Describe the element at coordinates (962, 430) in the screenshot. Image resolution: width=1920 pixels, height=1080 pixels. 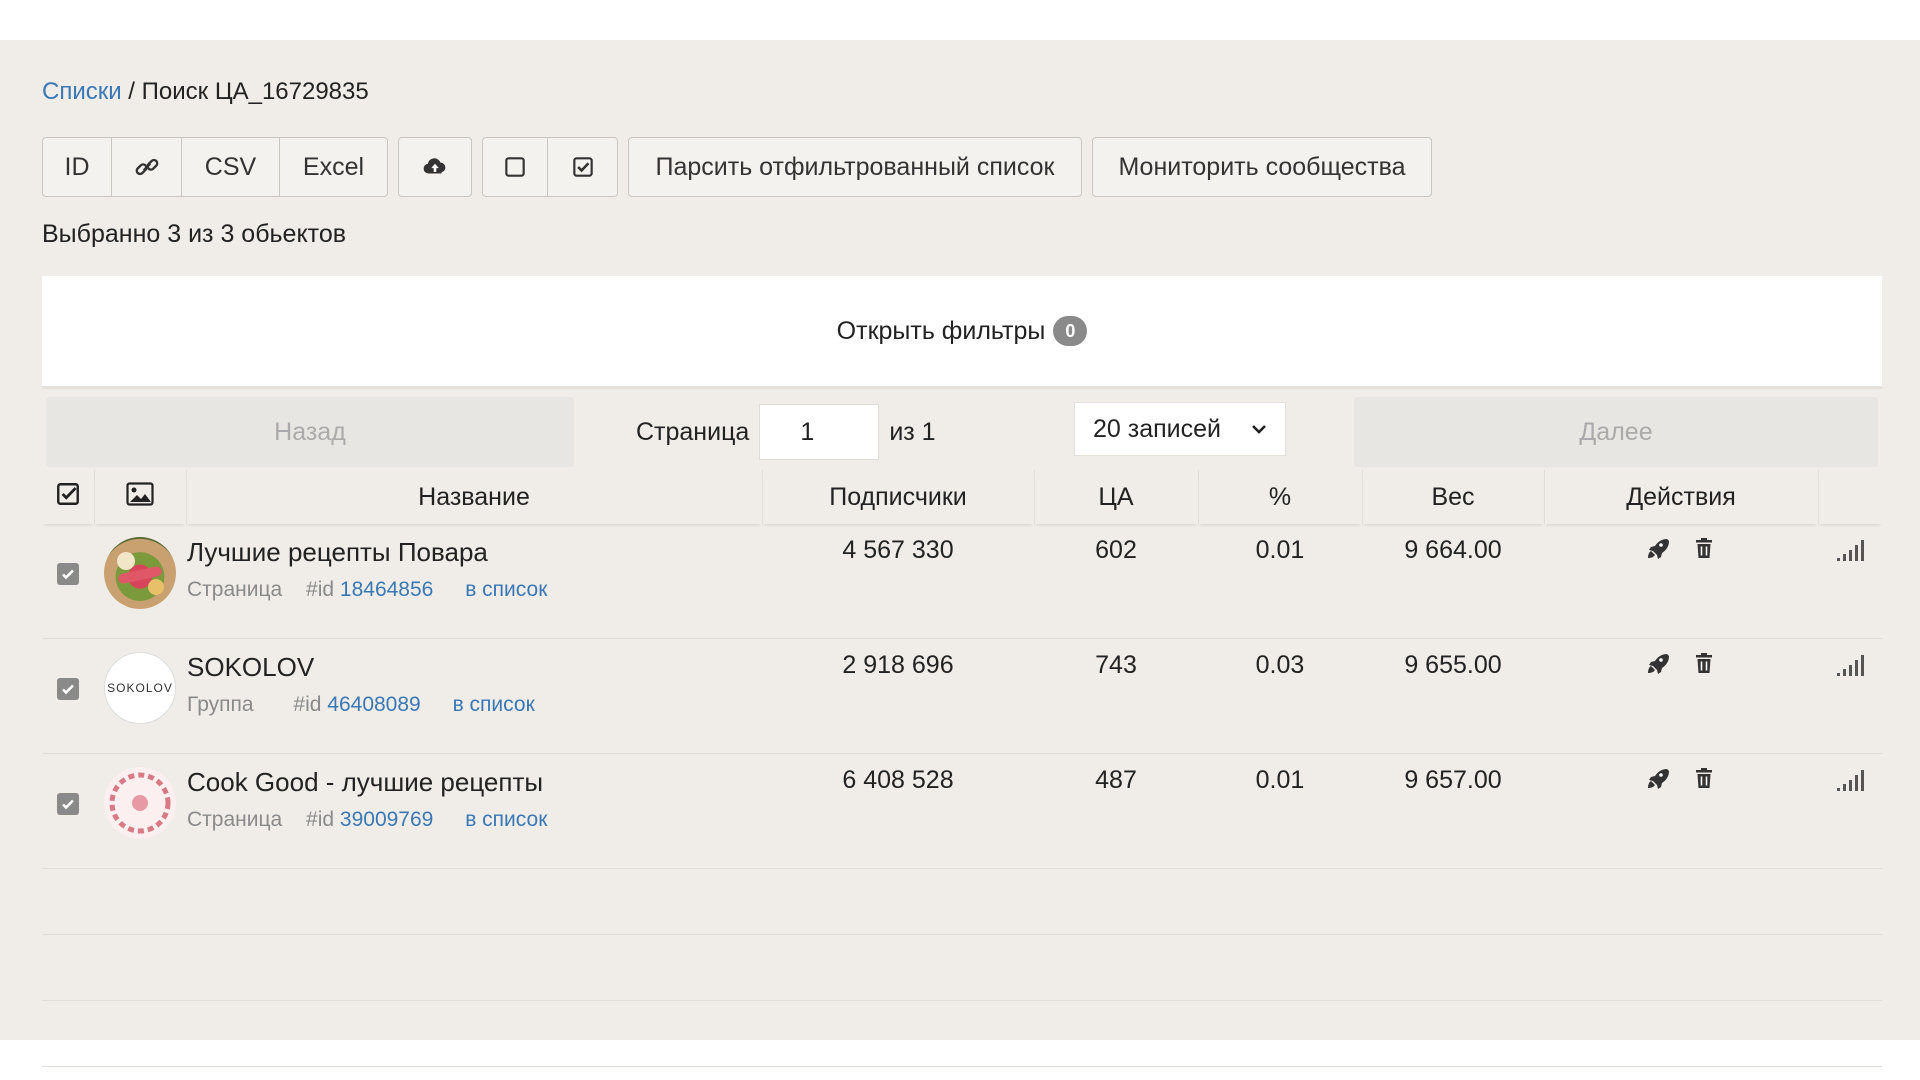
I see `pagination: Назад Страница 1 из 1 20 записей Далее` at that location.